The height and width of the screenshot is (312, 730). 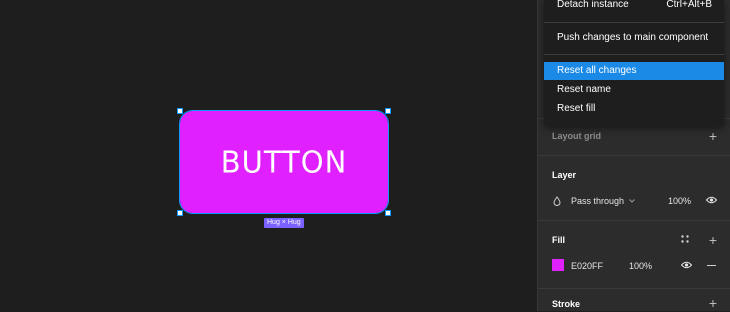 What do you see at coordinates (576, 108) in the screenshot?
I see `menu-item-label: Reset fill` at bounding box center [576, 108].